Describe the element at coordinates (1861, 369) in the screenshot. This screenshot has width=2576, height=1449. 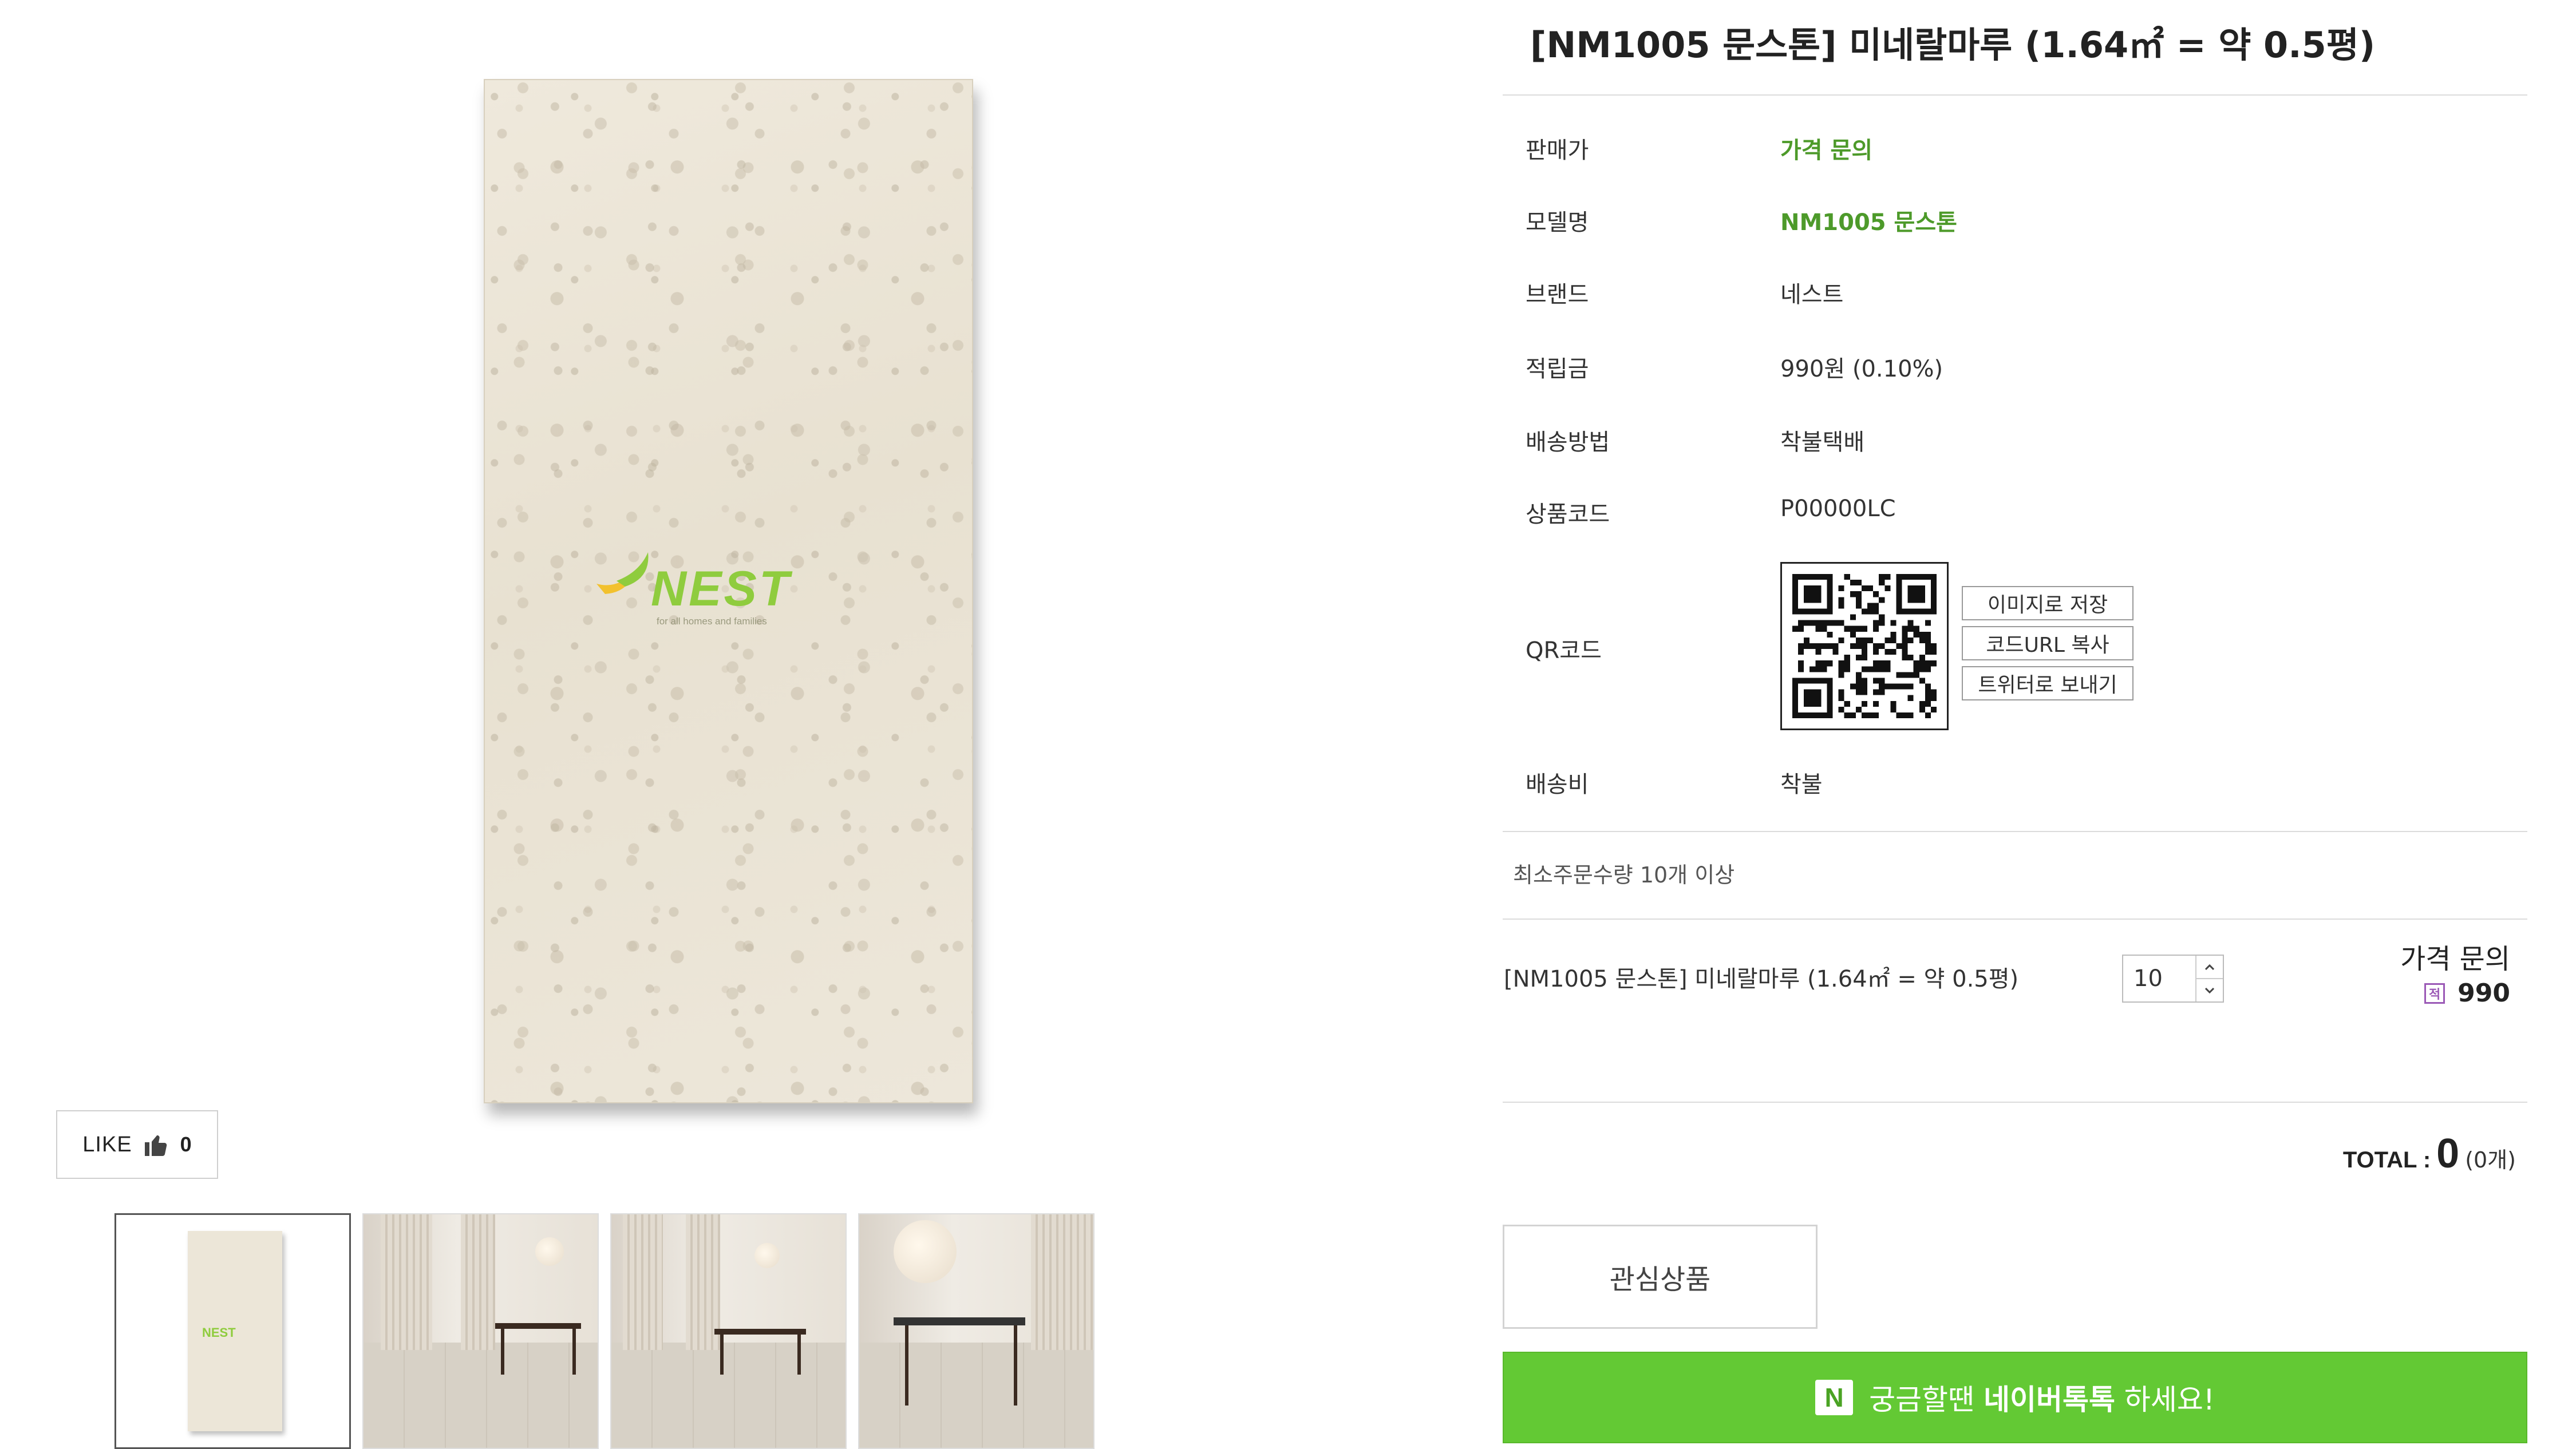
I see `spec-value: 990원 (0.10%)` at that location.